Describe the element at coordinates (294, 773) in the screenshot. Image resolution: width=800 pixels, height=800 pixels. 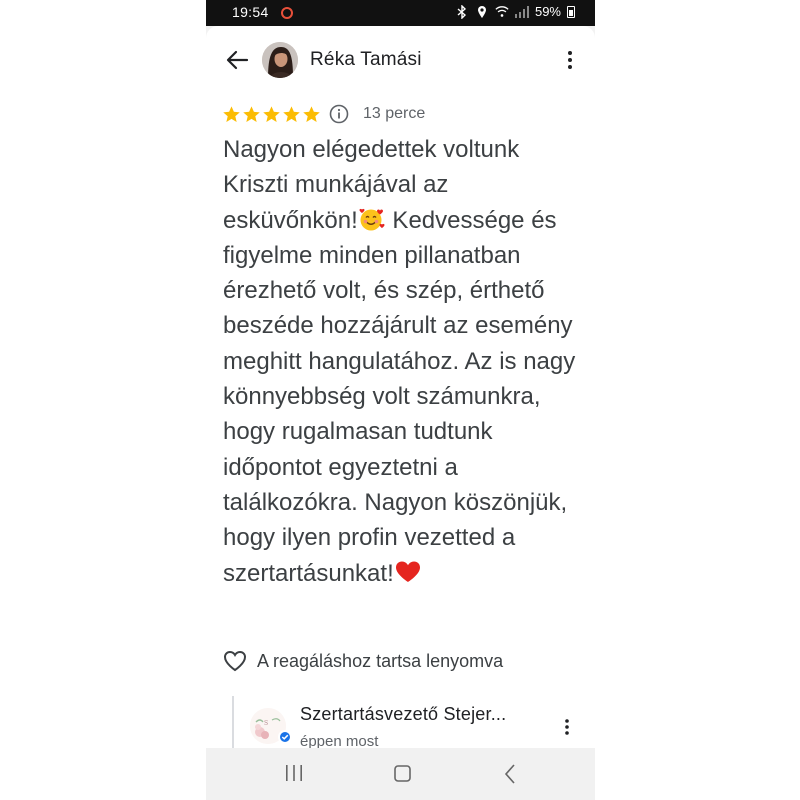
I see `recent-apps-icon` at that location.